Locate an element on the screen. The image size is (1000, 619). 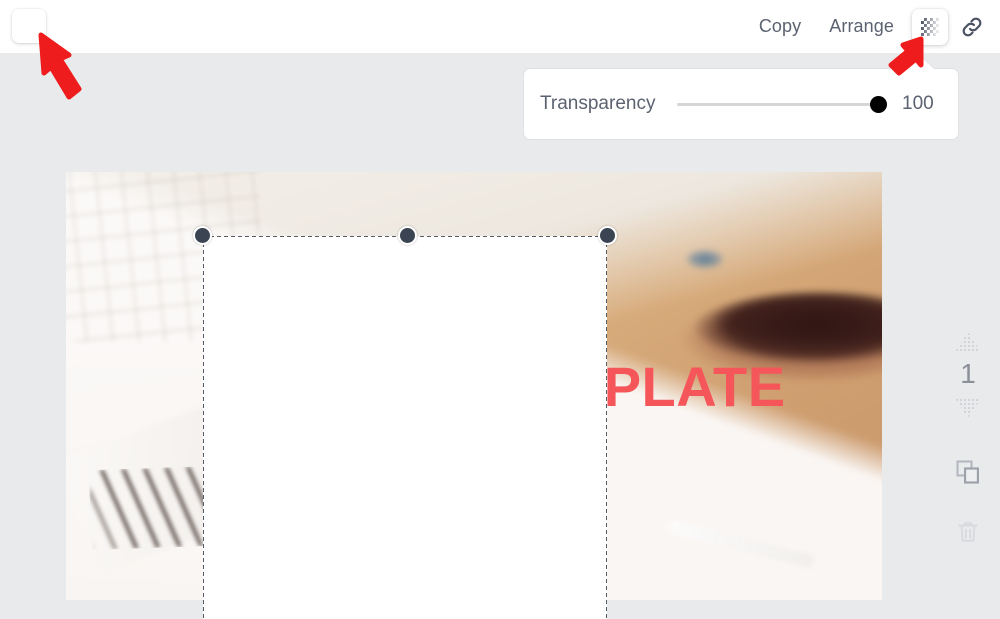
resize-handle-top-left is located at coordinates (202, 235).